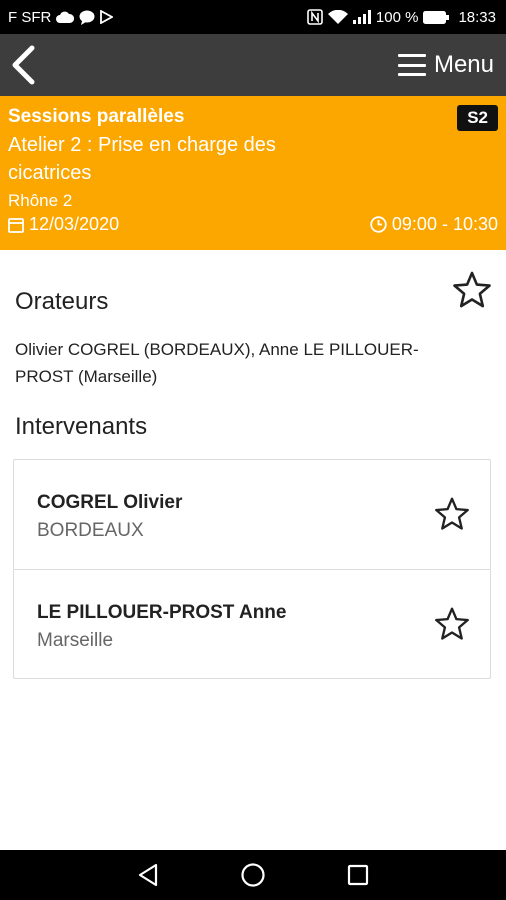 The height and width of the screenshot is (900, 506). I want to click on wifi-icon, so click(337, 17).